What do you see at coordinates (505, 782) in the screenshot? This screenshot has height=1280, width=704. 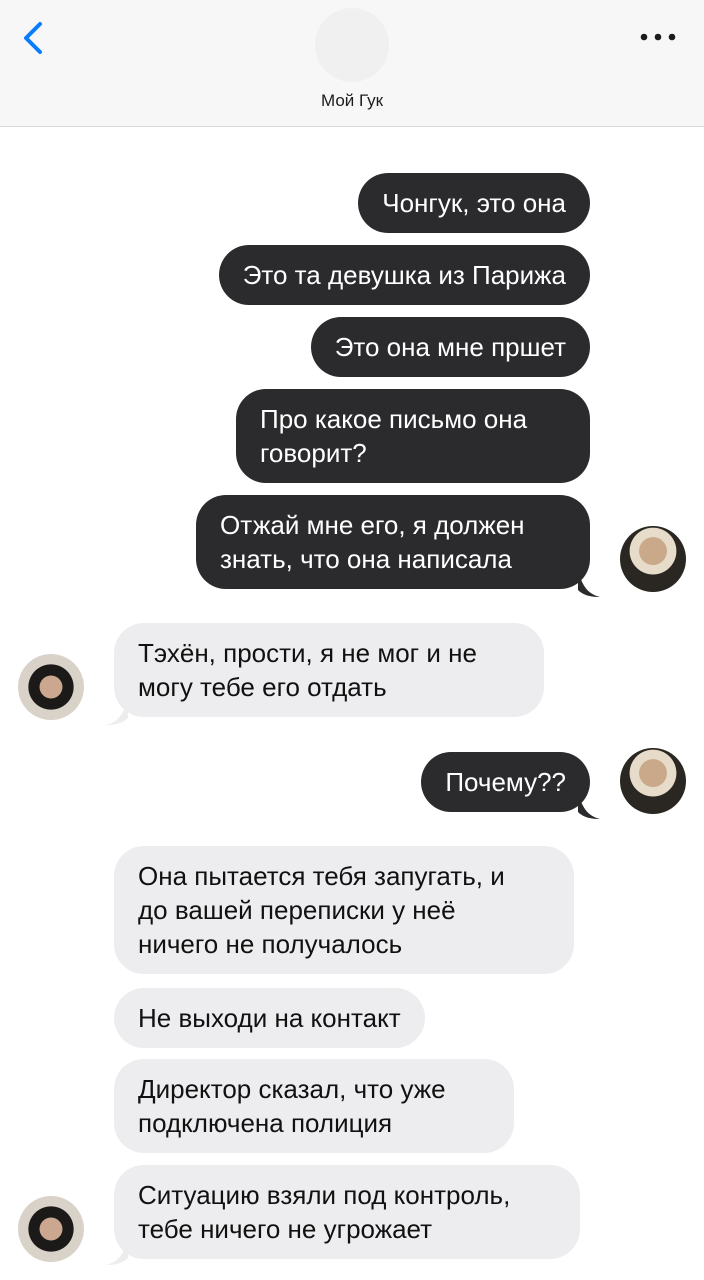 I see `message-bubble: Почему??` at bounding box center [505, 782].